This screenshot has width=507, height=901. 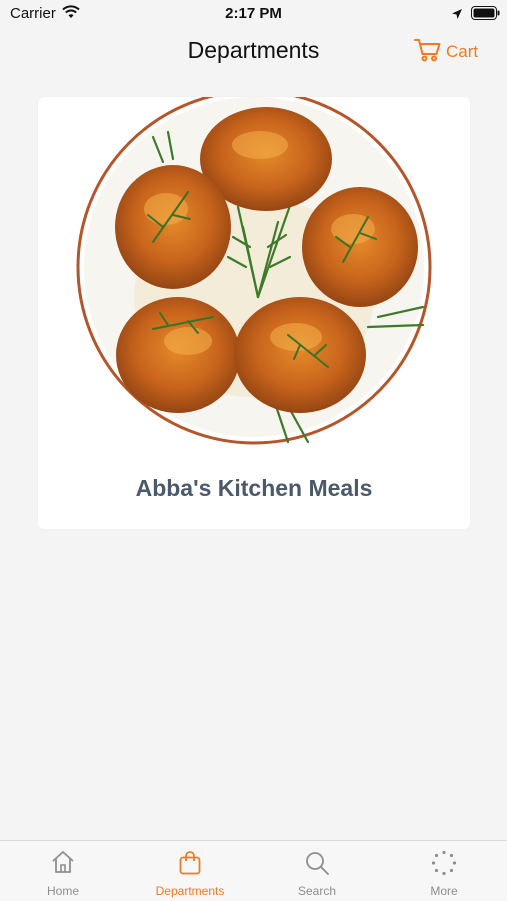 What do you see at coordinates (63, 864) in the screenshot?
I see `home-icon` at bounding box center [63, 864].